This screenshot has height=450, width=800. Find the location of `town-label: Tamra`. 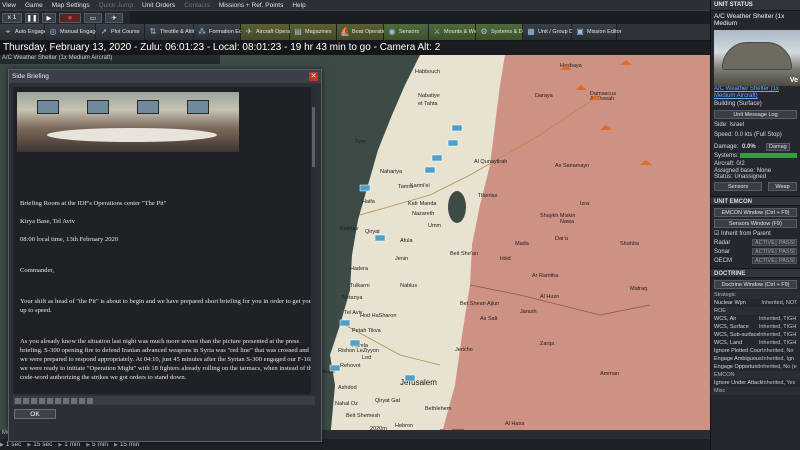

town-label: Tamra is located at coordinates (406, 187).